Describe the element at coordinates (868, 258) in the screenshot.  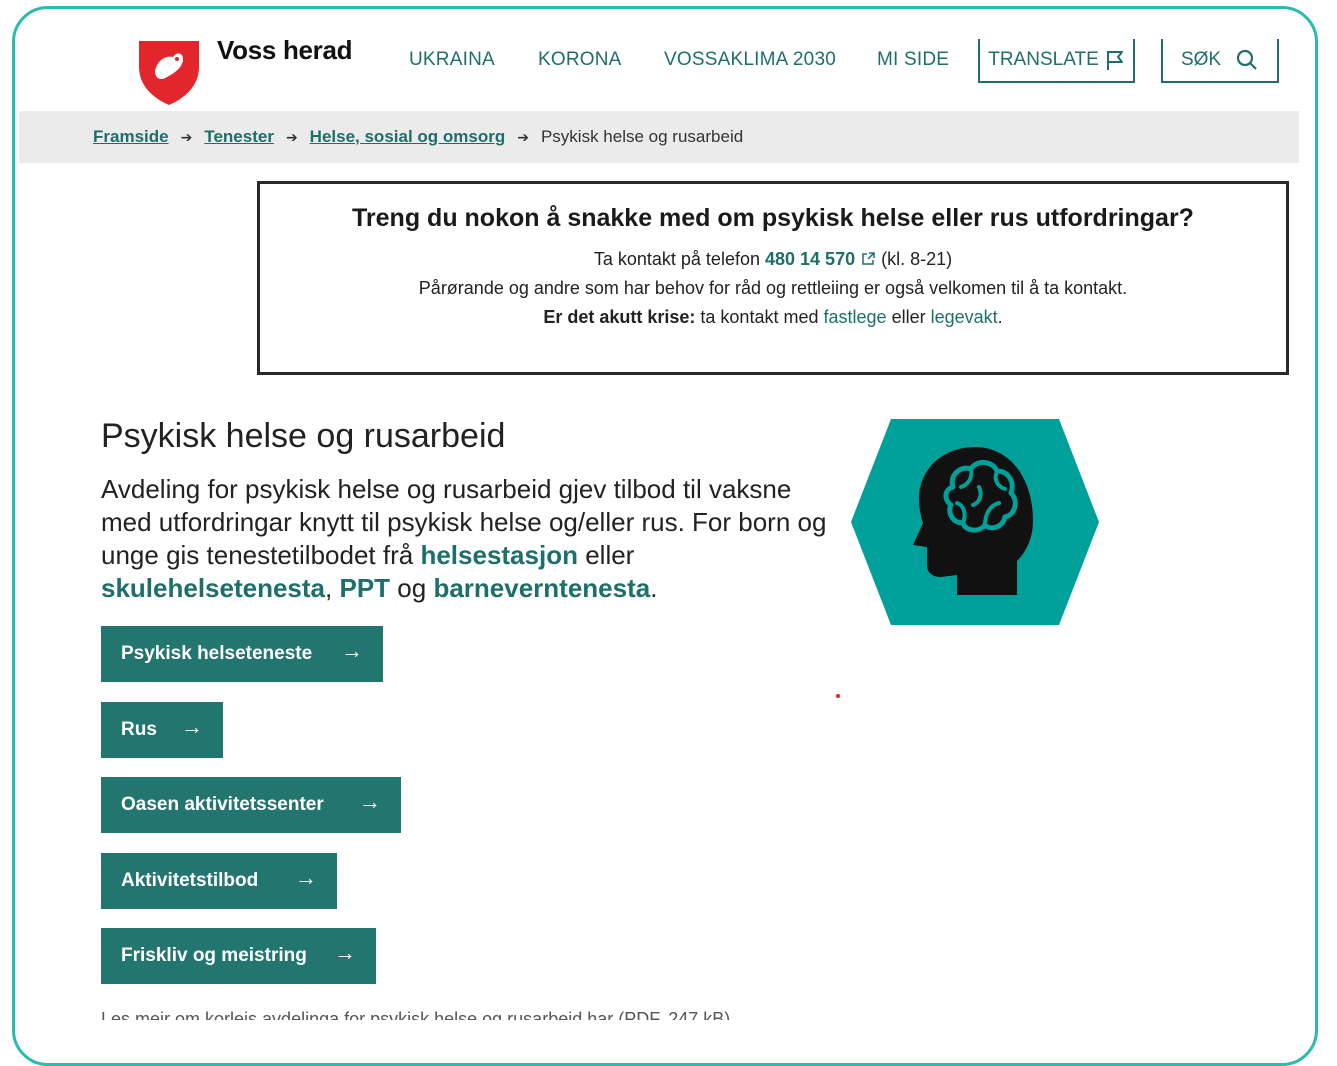
I see `external-link-icon` at that location.